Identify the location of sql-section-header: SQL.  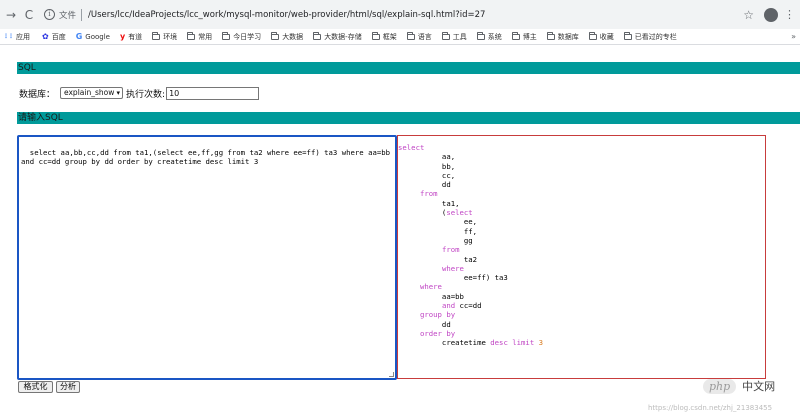
(408, 68).